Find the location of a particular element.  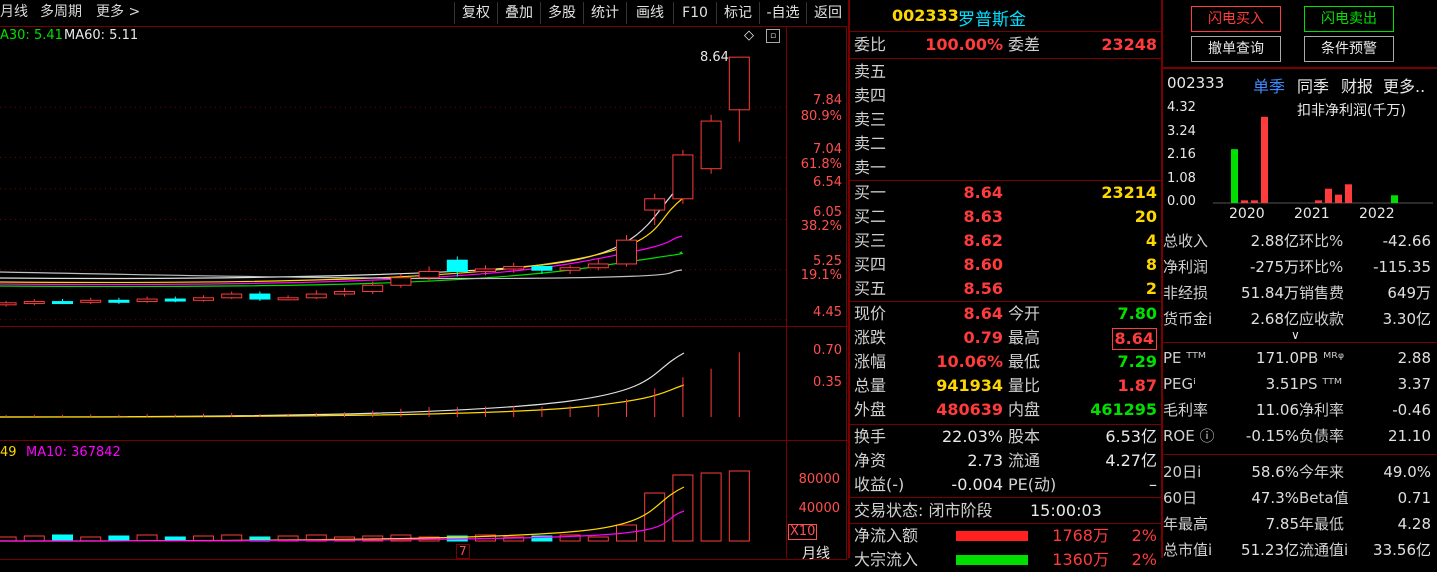

tab-more: 更多.. is located at coordinates (1404, 85).